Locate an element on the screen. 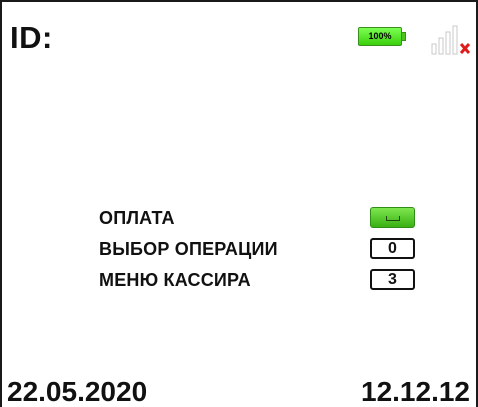 The height and width of the screenshot is (407, 478). menu-item-label: ВЫБОР ОПЕРАЦИИ is located at coordinates (188, 249).